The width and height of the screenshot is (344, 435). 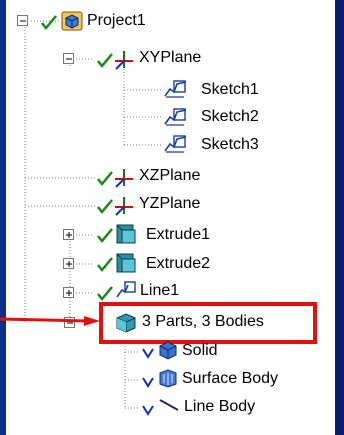 I want to click on root-collapse-toggle, so click(x=22, y=20).